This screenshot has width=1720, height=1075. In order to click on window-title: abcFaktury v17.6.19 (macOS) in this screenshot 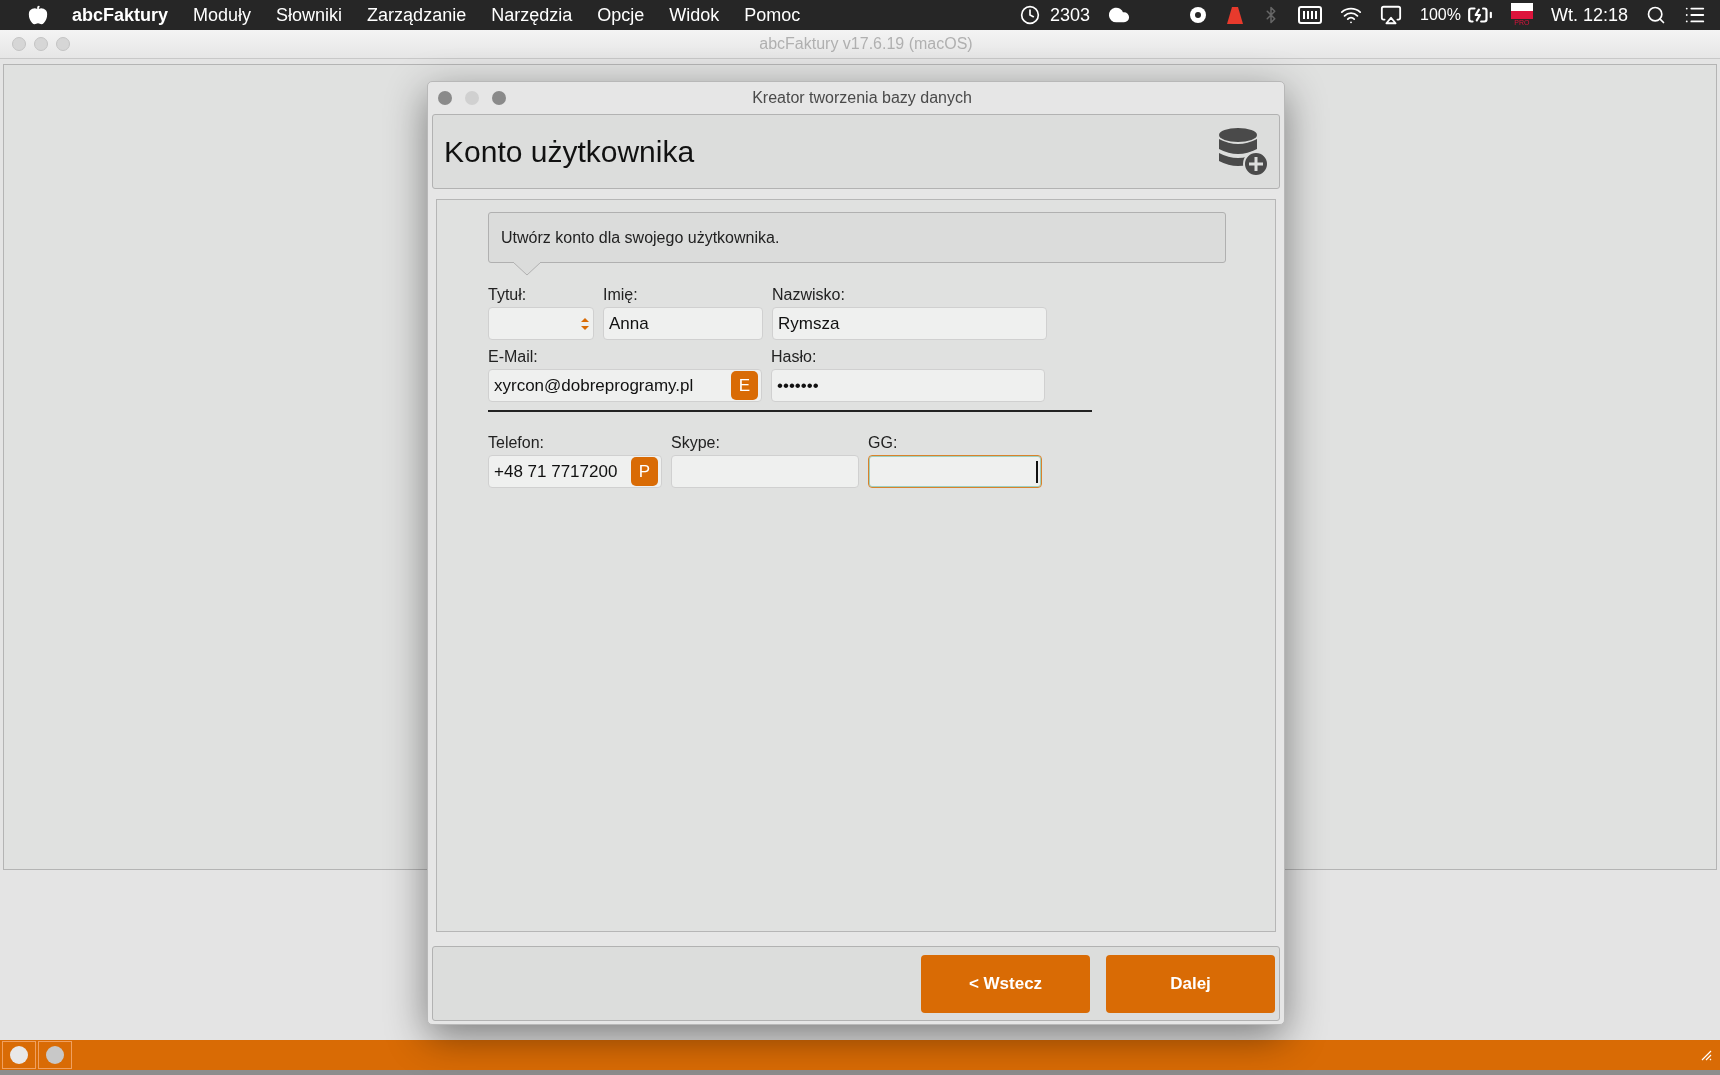, I will do `click(866, 44)`.